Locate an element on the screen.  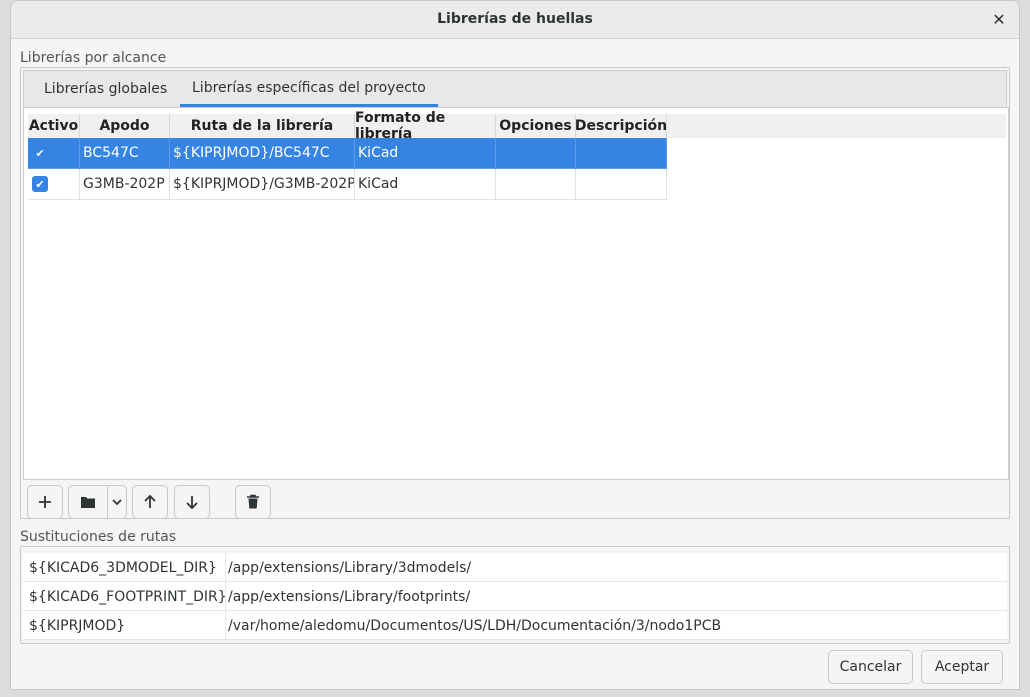
tab-project-libraries: Librerías específicas del proyecto is located at coordinates (309, 89).